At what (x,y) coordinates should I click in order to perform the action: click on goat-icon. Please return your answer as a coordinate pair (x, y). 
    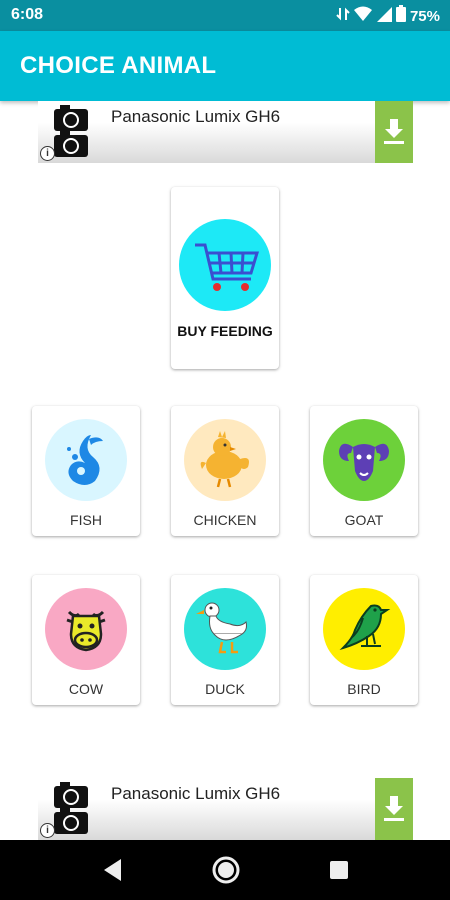
    Looking at the image, I should click on (364, 462).